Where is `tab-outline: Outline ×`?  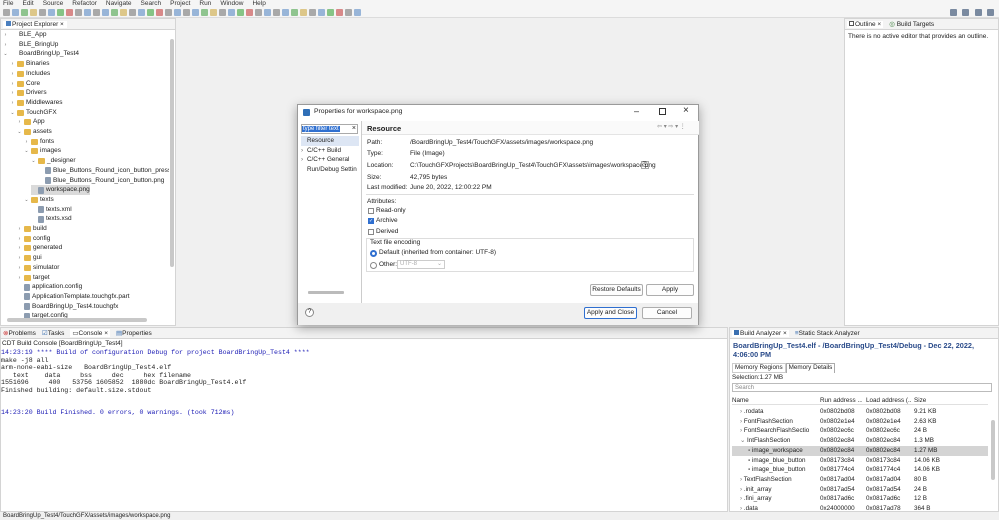
tab-outline: Outline × is located at coordinates (865, 24).